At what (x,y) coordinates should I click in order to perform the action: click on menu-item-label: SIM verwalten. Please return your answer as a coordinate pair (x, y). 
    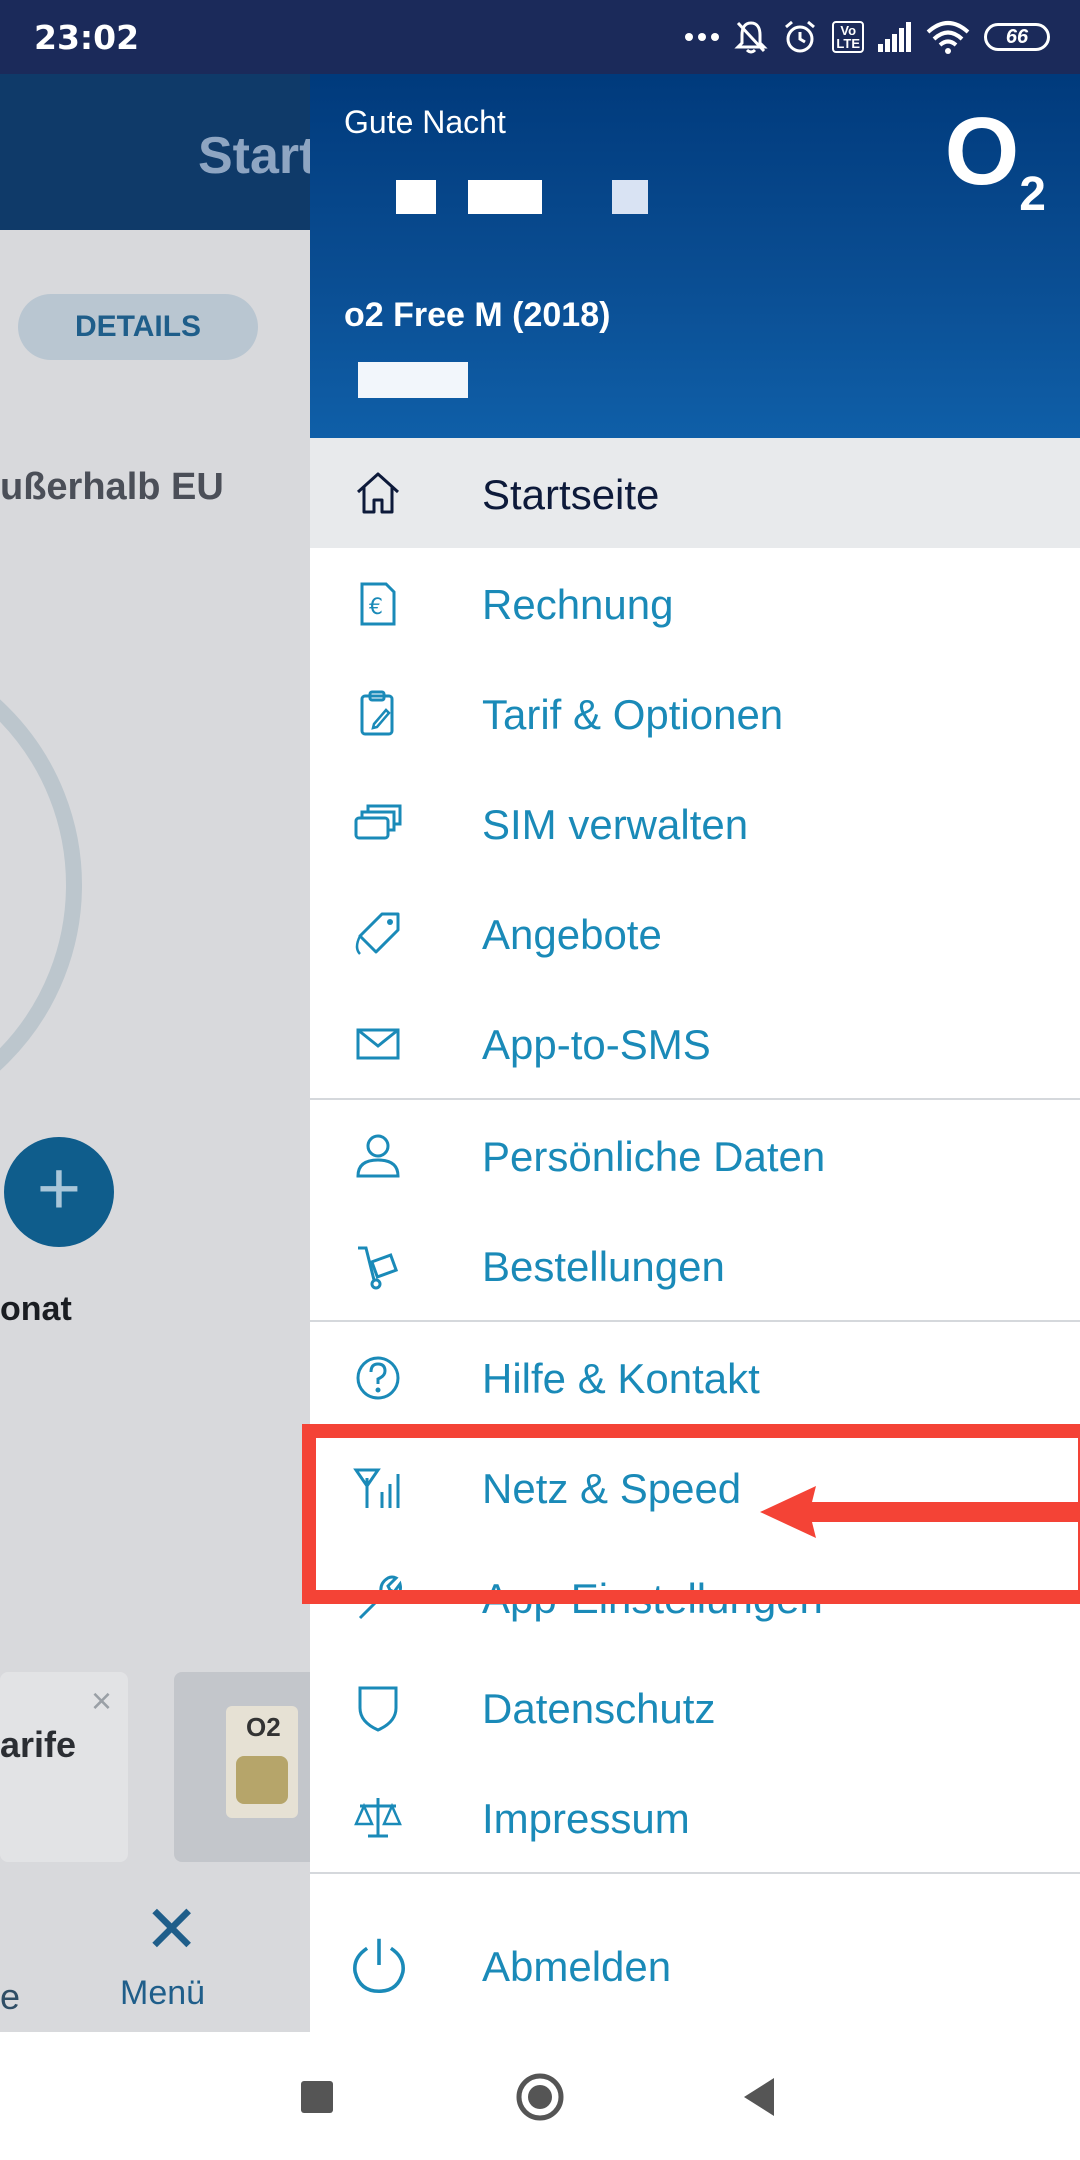
    Looking at the image, I should click on (615, 824).